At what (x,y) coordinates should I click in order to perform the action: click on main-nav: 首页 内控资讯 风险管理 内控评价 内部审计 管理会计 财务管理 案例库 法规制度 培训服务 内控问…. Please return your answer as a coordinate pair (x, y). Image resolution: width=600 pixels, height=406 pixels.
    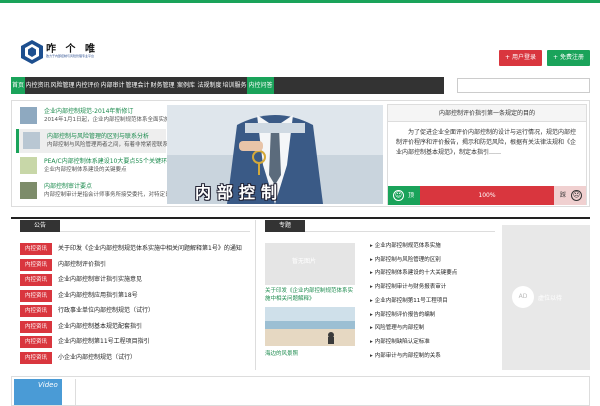
    Looking at the image, I should click on (227, 85).